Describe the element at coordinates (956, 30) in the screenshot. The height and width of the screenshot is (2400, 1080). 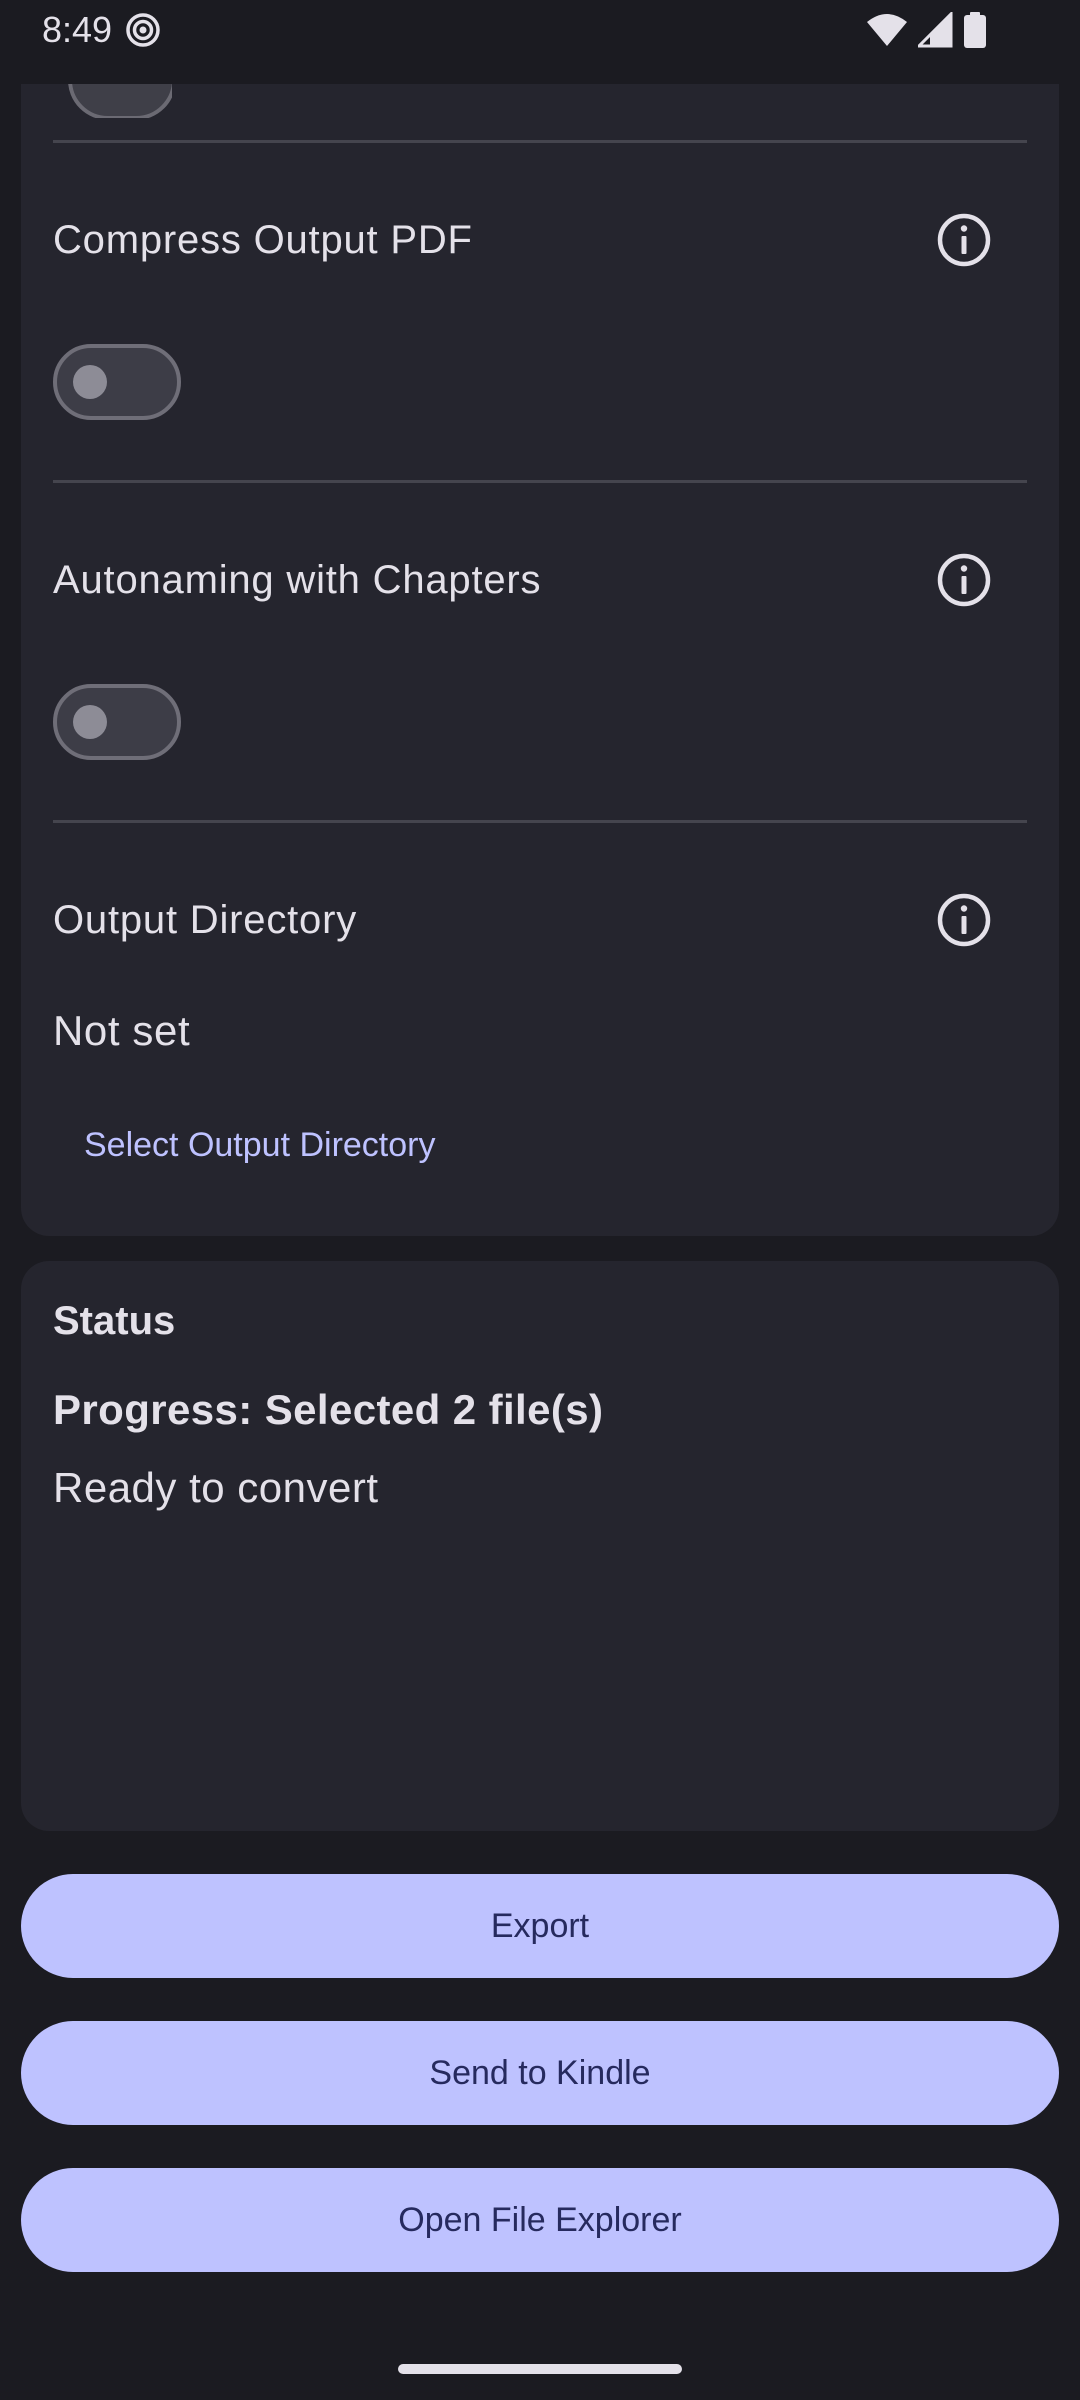
I see `status-icons` at that location.